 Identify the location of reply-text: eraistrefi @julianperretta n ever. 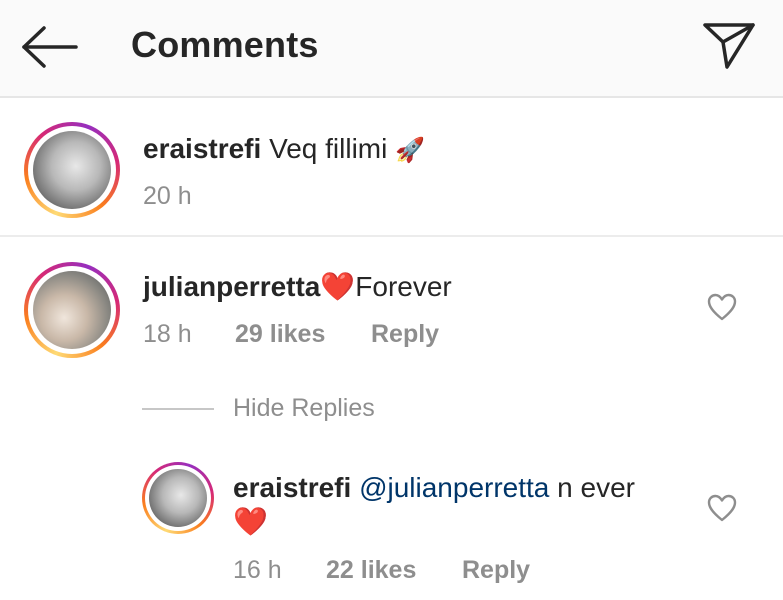
(434, 488).